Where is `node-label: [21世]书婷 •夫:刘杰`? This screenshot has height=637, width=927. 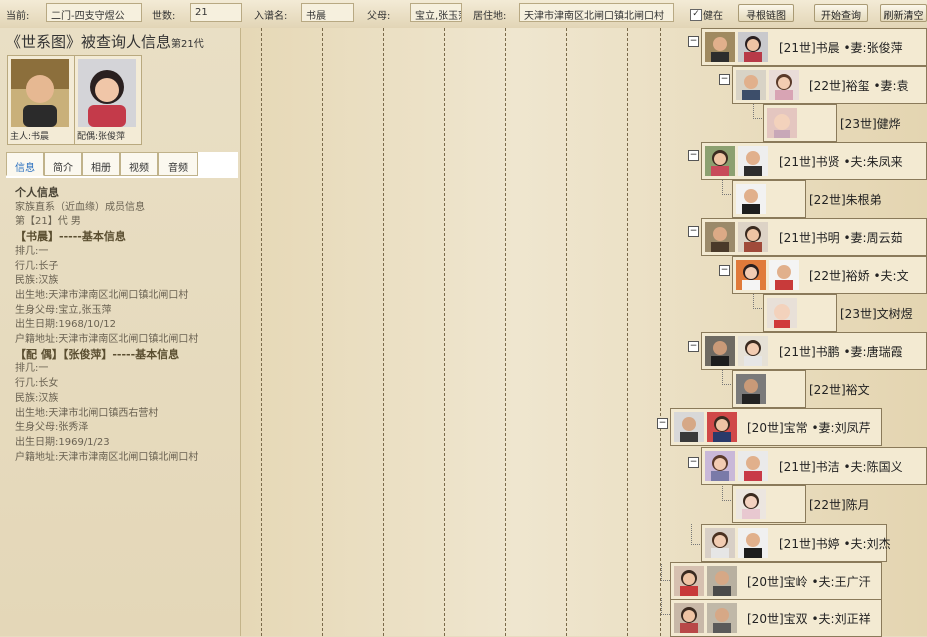
node-label: [21世]书婷 •夫:刘杰 is located at coordinates (835, 544).